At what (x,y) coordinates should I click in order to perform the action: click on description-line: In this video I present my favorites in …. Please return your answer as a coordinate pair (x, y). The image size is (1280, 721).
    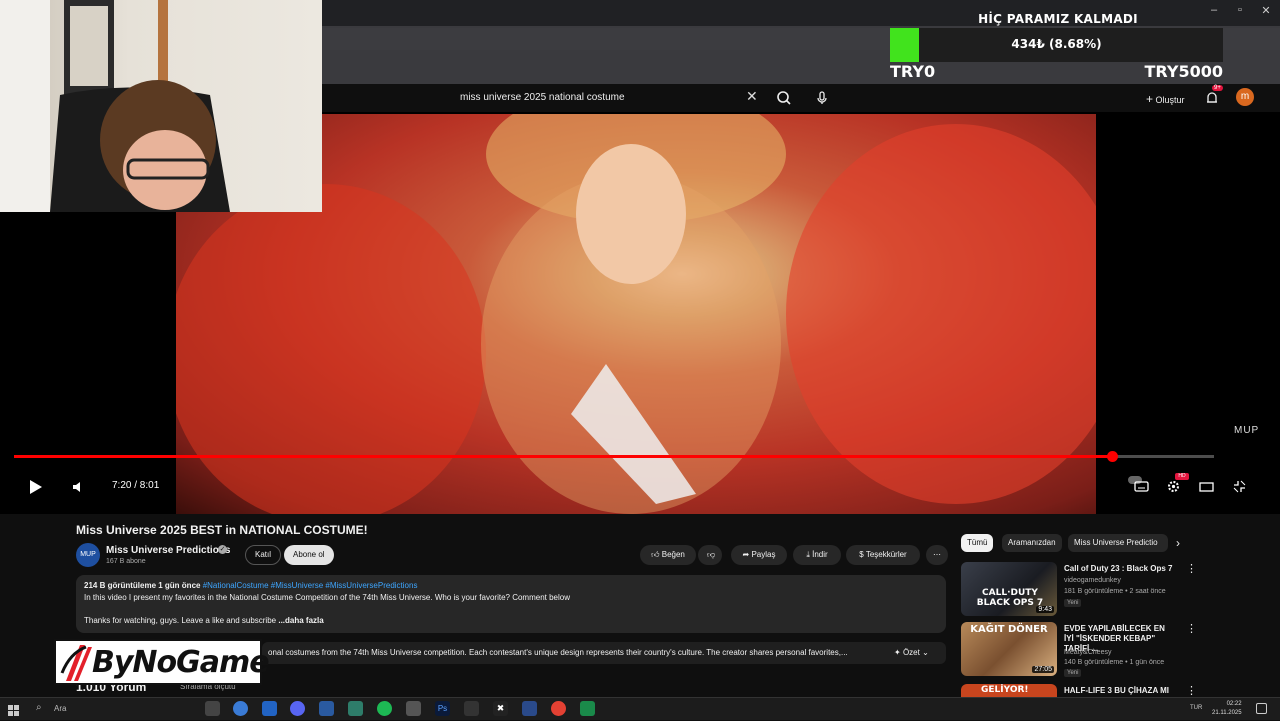
    Looking at the image, I should click on (327, 597).